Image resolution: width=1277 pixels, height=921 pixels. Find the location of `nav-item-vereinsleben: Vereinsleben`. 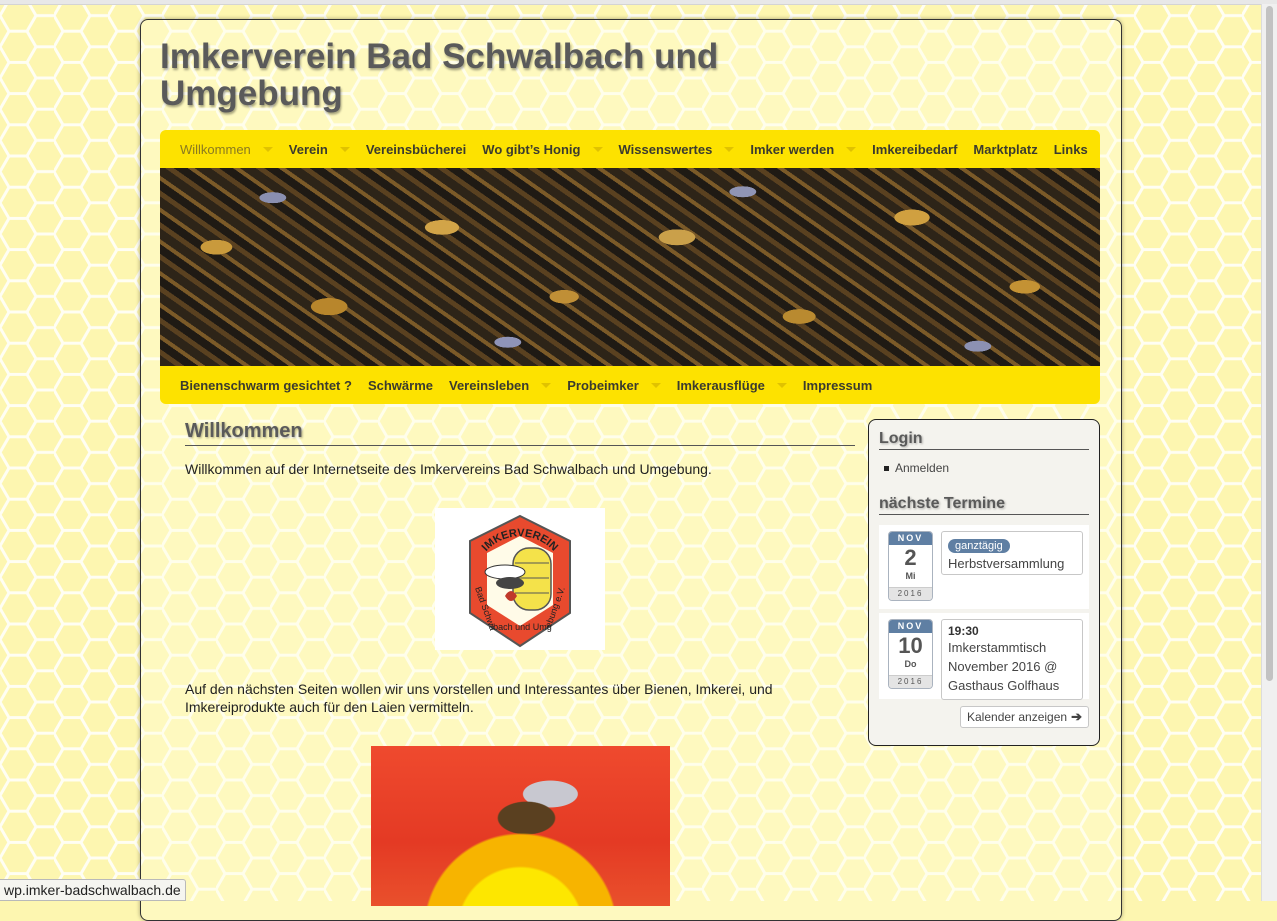

nav-item-vereinsleben: Vereinsleben is located at coordinates (500, 385).